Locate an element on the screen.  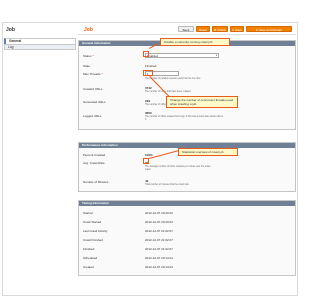
save-icon: ● is located at coordinates (233, 30).